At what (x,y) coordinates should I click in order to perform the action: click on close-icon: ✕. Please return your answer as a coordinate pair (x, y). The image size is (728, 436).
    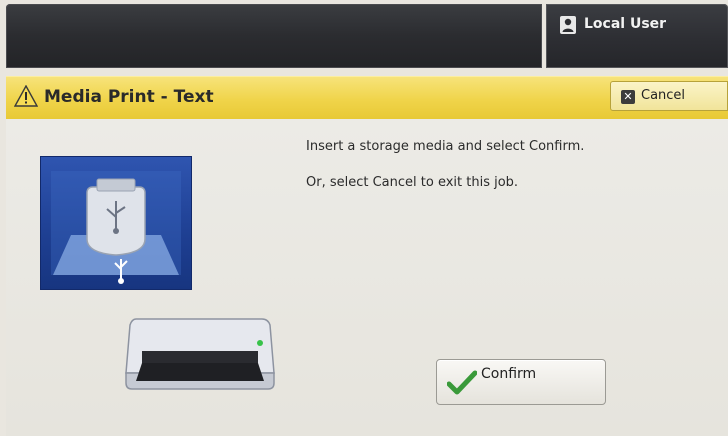
    Looking at the image, I should click on (628, 97).